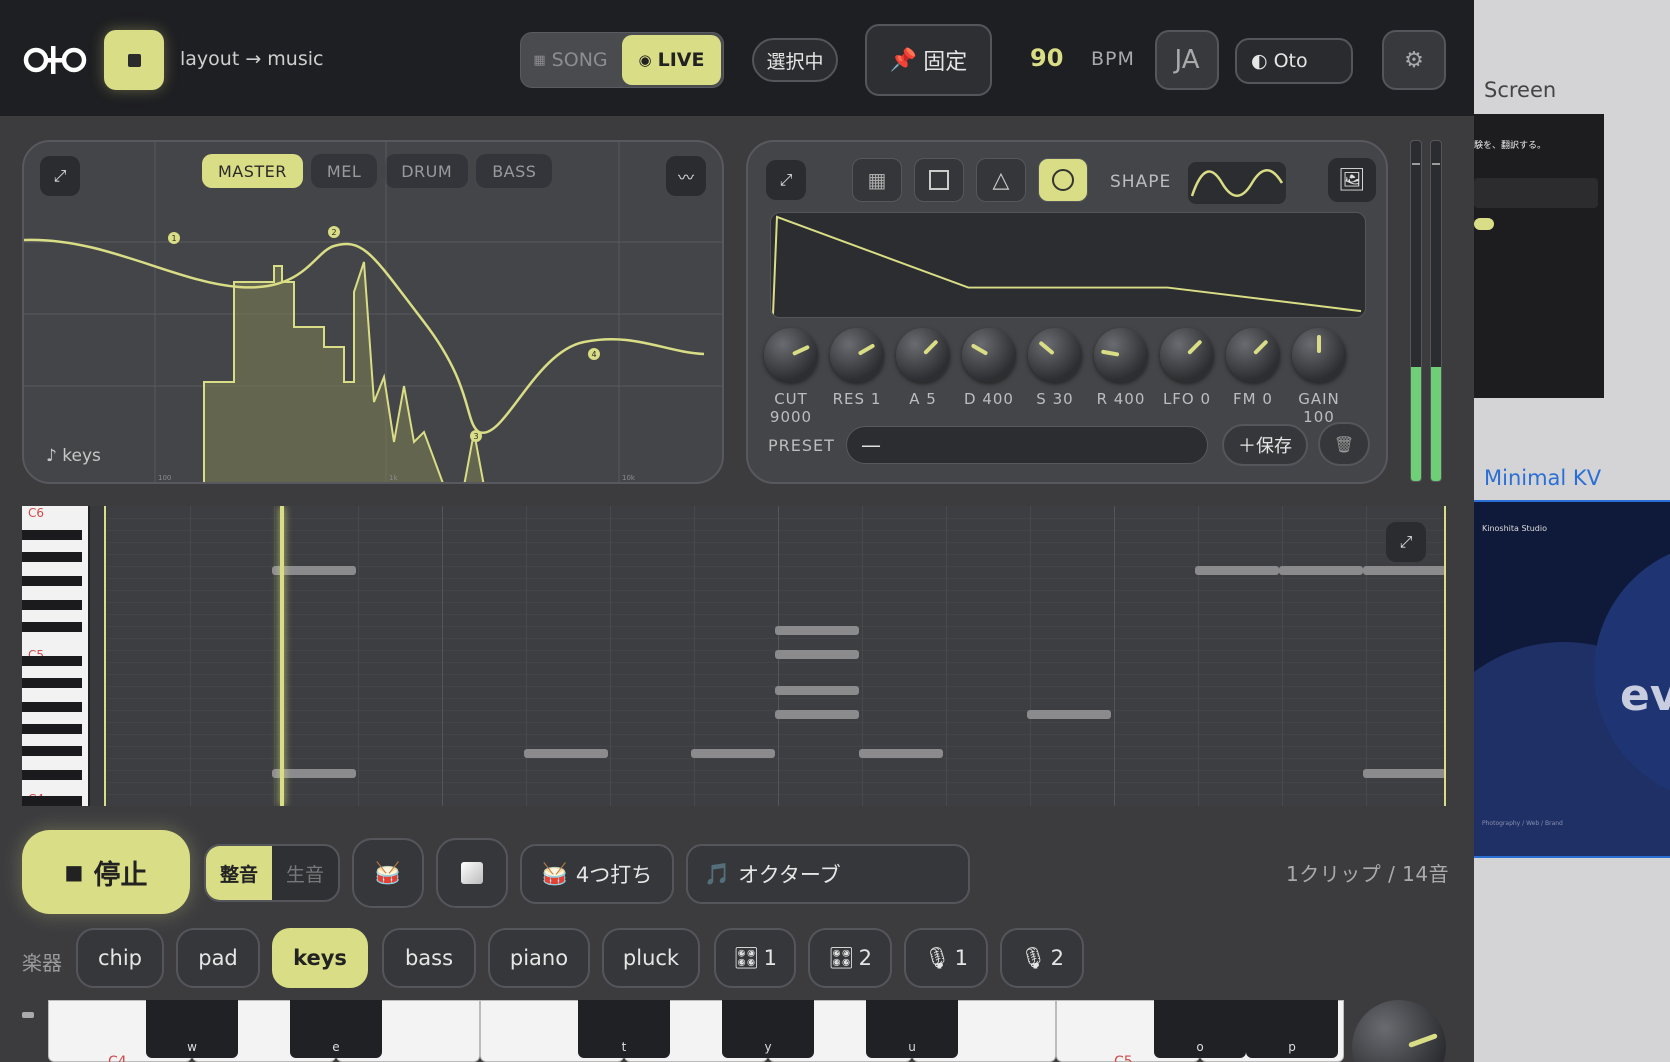  Describe the element at coordinates (1294, 61) in the screenshot. I see `theme-selector: ◐ Oto` at that location.